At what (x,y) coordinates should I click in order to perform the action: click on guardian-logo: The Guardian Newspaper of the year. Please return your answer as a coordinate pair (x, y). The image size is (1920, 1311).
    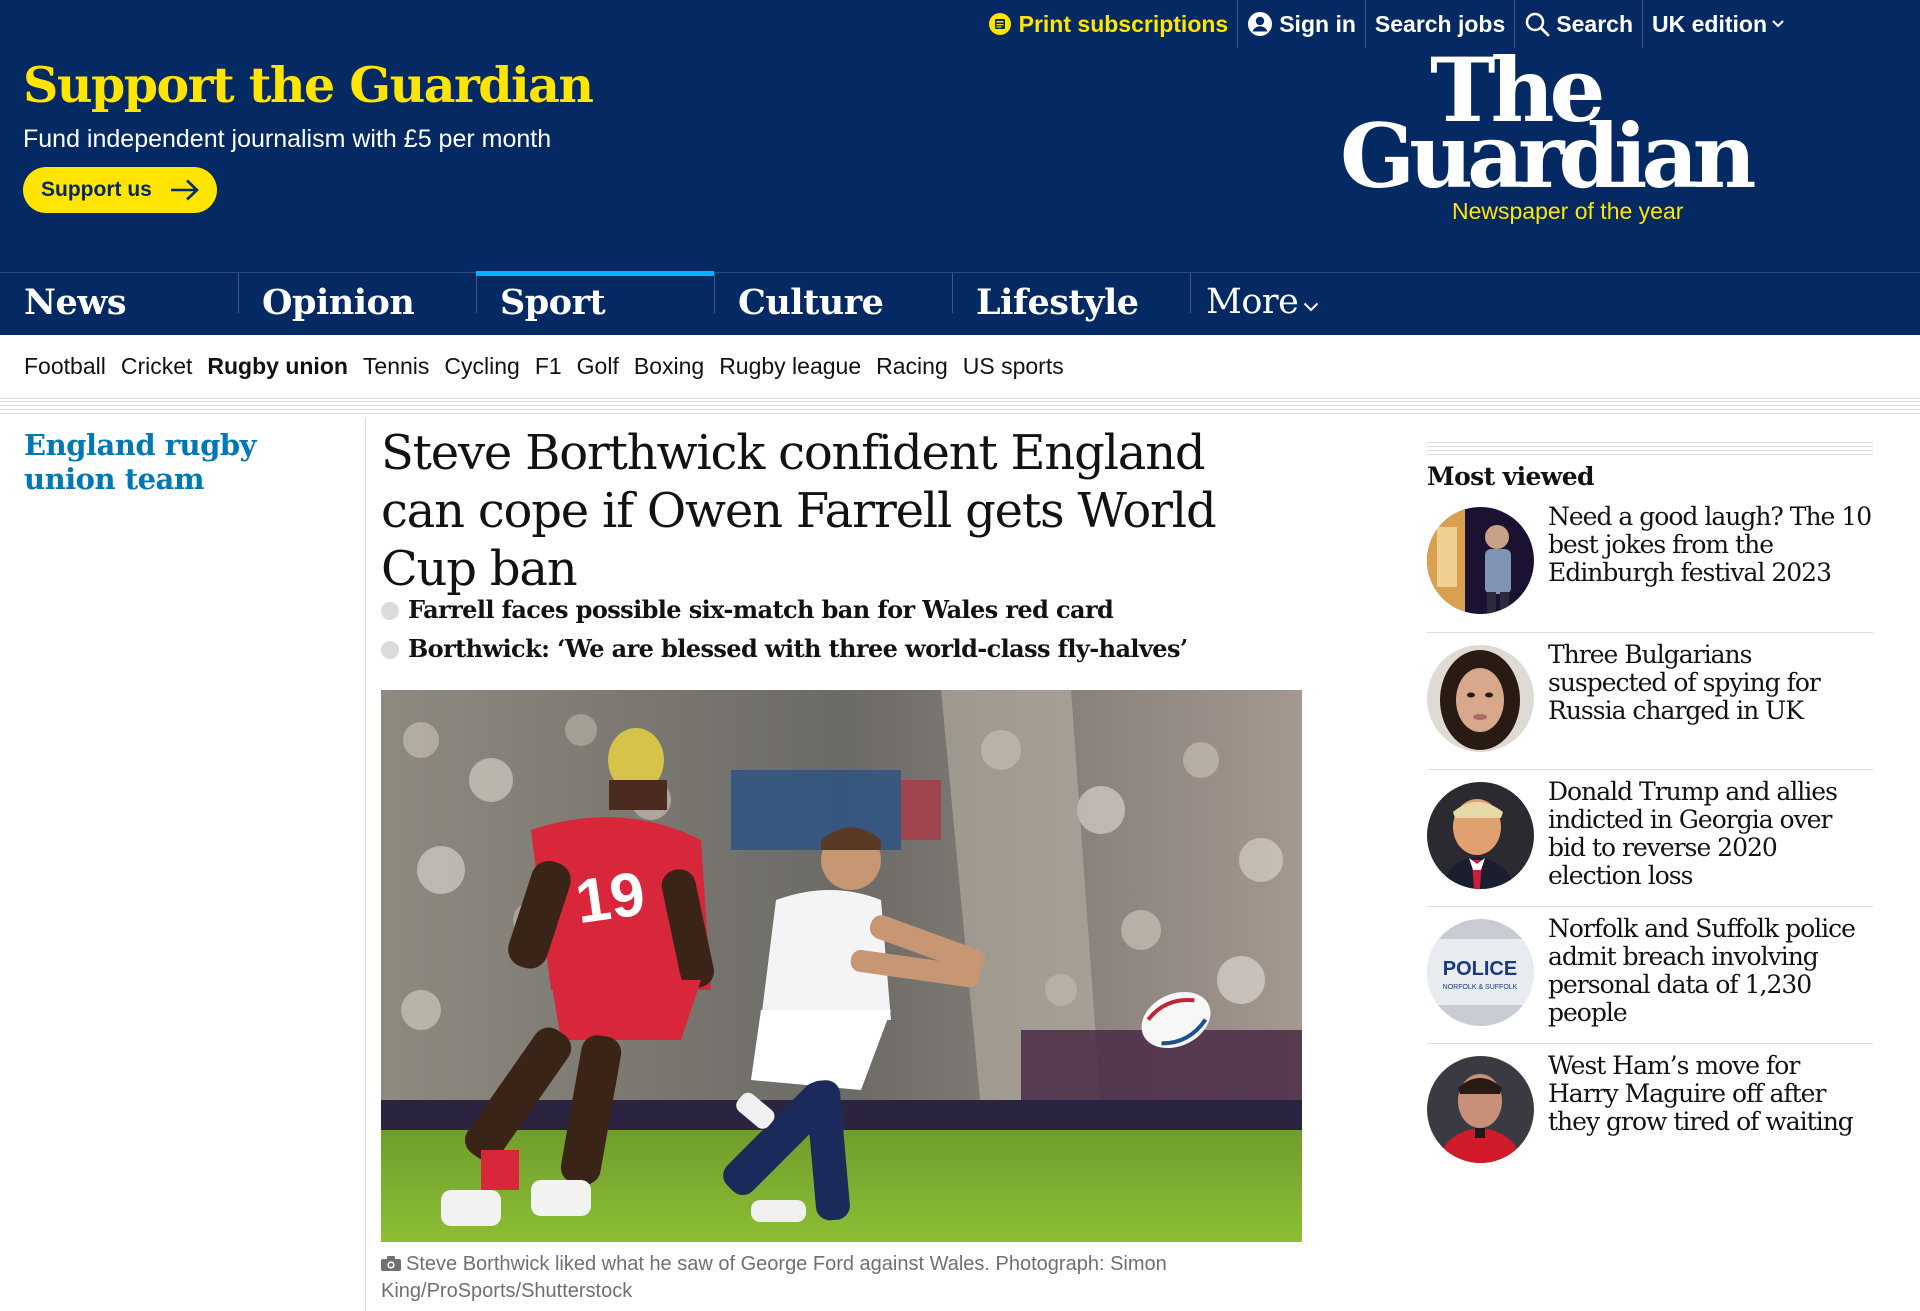
    Looking at the image, I should click on (1570, 137).